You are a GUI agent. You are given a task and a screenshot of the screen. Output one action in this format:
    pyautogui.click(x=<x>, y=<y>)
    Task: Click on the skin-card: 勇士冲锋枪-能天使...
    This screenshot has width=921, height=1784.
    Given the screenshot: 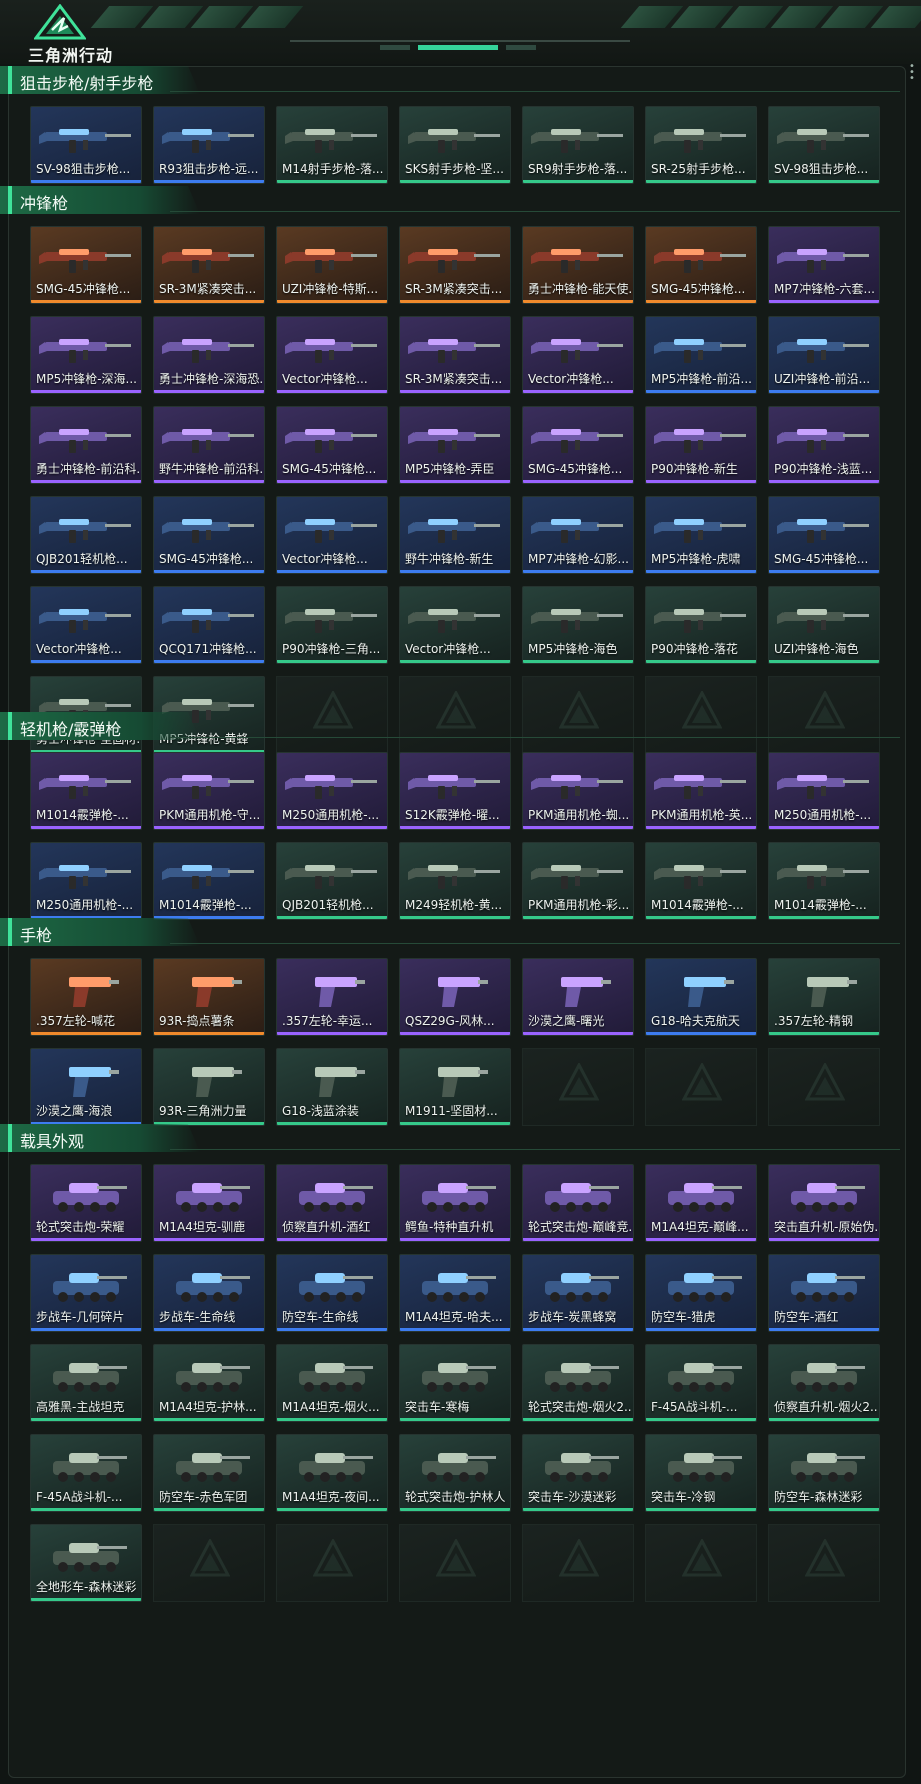 What is the action you would take?
    pyautogui.click(x=578, y=265)
    